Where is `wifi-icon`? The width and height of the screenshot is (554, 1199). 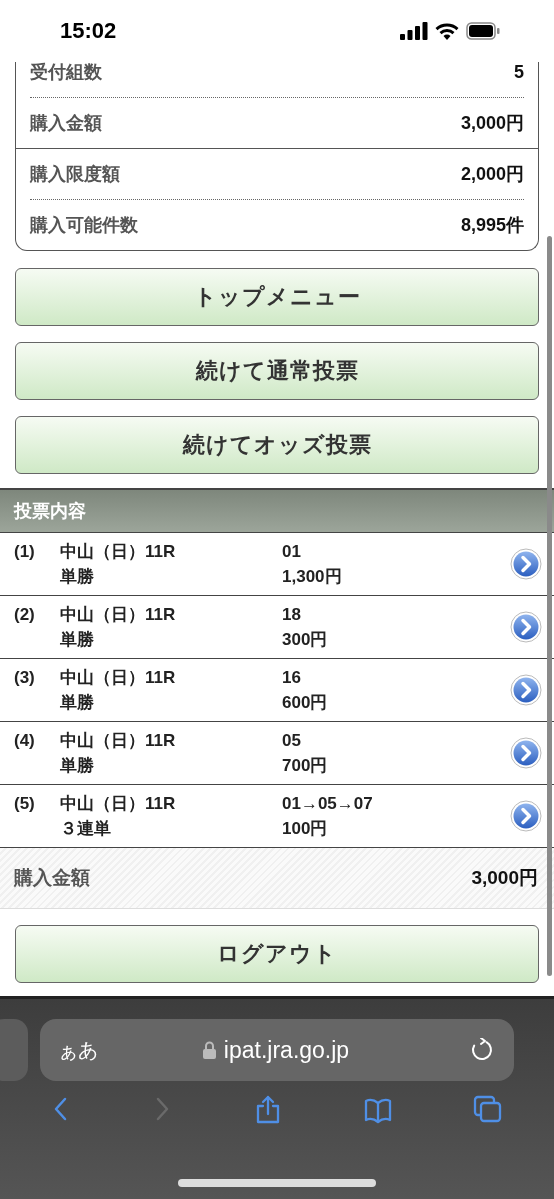
wifi-icon is located at coordinates (447, 31).